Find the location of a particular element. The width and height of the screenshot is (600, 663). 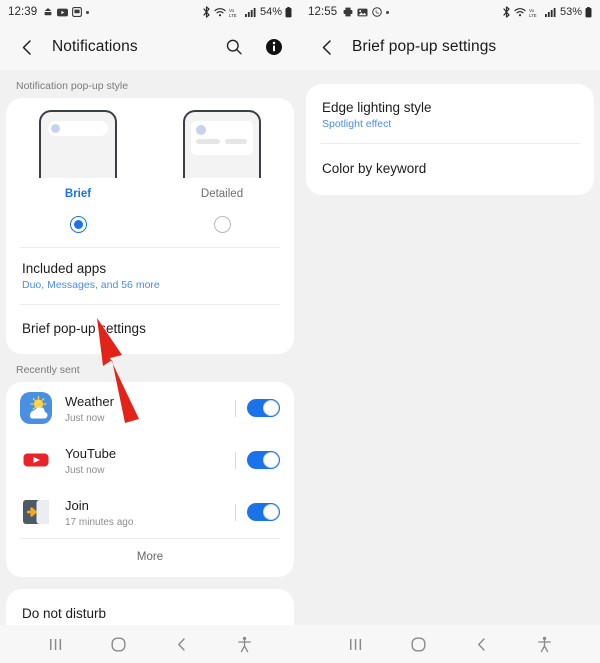

style-option-detailed: Detailed is located at coordinates (222, 155).